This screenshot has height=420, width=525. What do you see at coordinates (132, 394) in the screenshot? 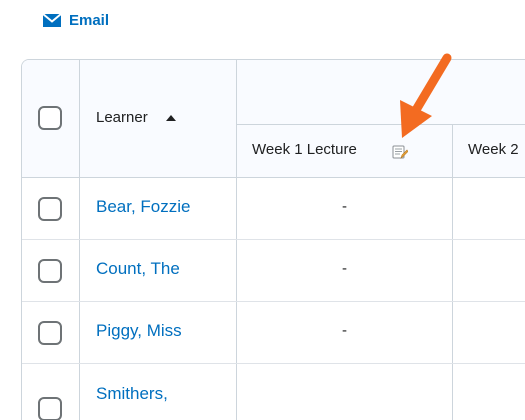
I see `learner-link: Smithers,` at bounding box center [132, 394].